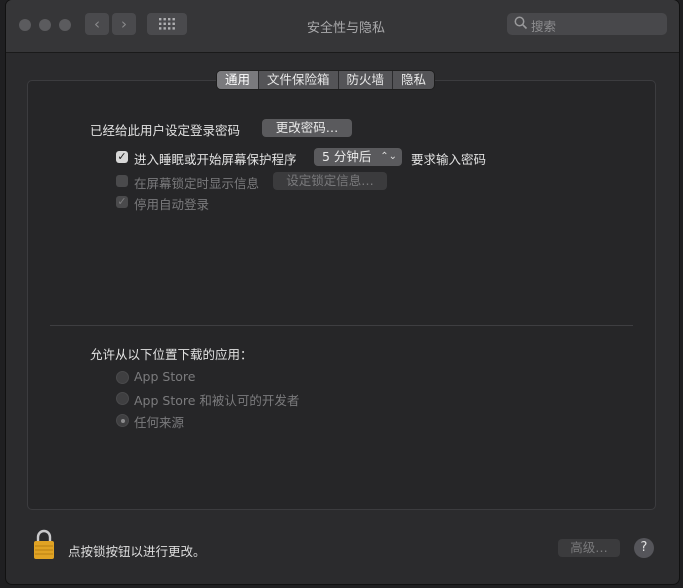 The image size is (683, 588). Describe the element at coordinates (171, 354) in the screenshot. I see `downloads-heading: 允许从以下位置下载的应用：` at that location.